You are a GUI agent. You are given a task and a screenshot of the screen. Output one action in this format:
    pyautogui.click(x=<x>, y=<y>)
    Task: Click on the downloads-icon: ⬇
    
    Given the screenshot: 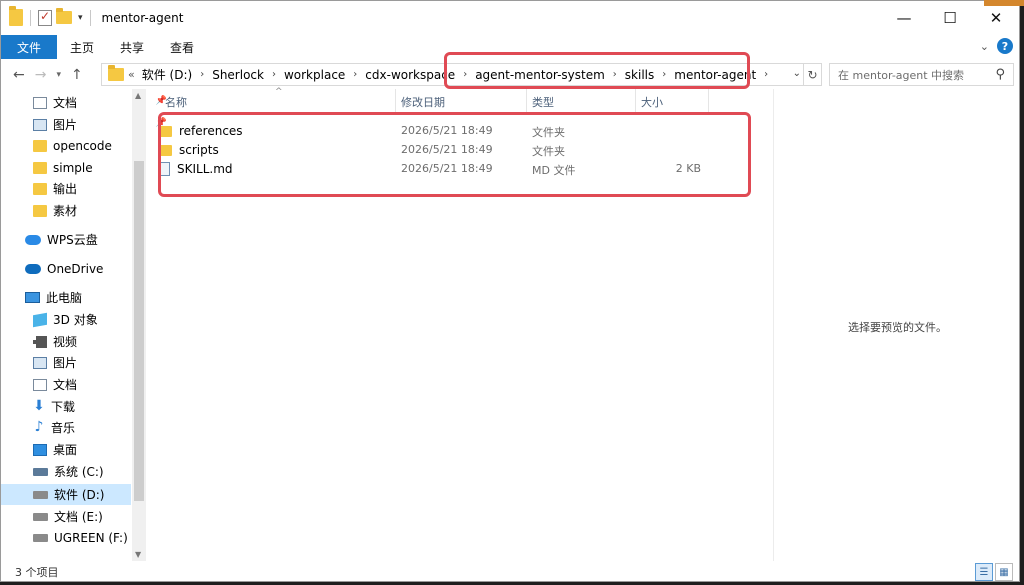 What is the action you would take?
    pyautogui.click(x=39, y=406)
    